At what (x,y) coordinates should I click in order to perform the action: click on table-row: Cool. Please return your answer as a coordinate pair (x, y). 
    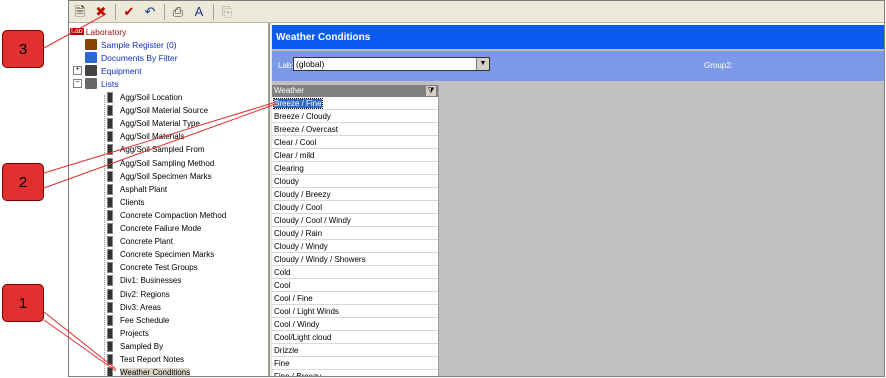
    Looking at the image, I should click on (355, 285).